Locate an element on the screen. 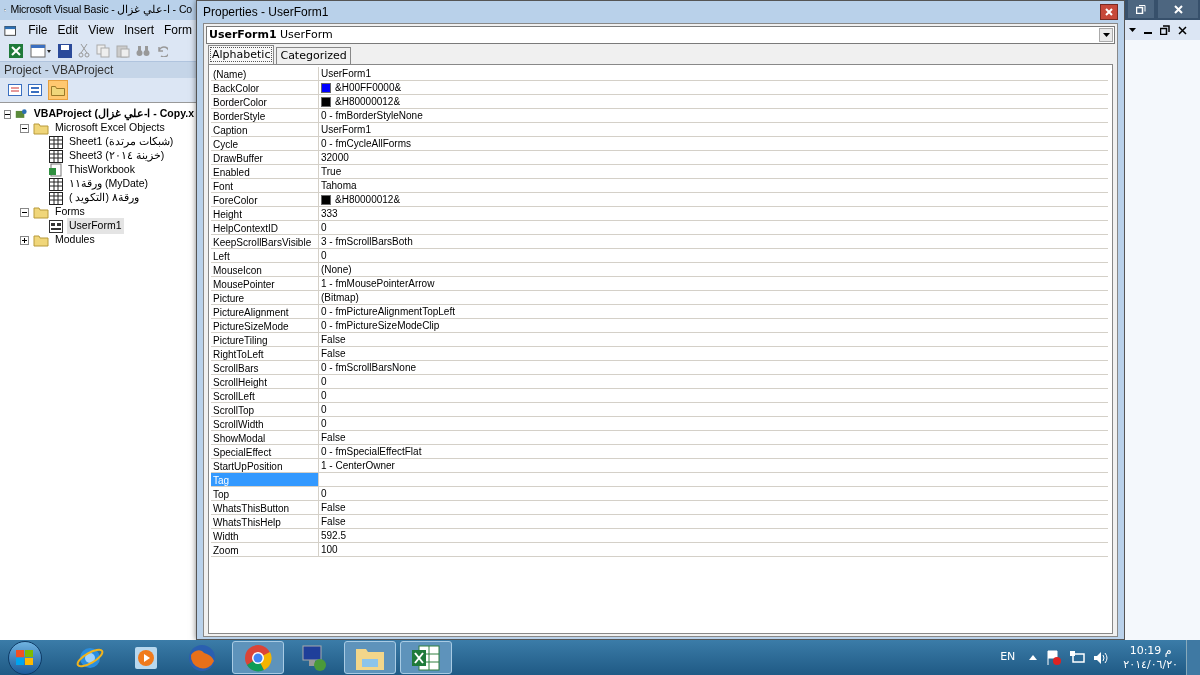 The image size is (1200, 675). property-name: Left is located at coordinates (265, 255).